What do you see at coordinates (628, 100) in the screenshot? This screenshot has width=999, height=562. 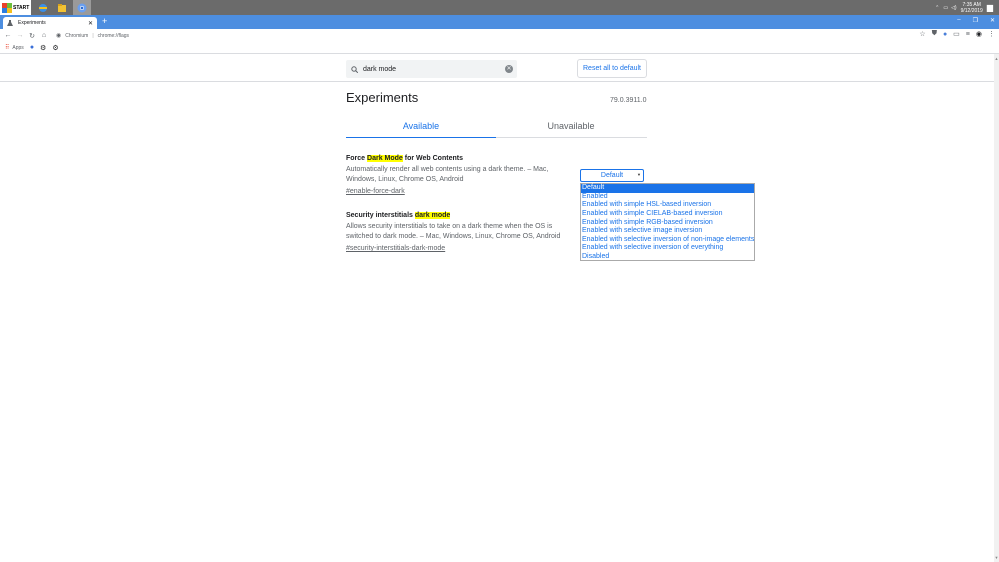 I see `version-label: 79.0.3911.0` at bounding box center [628, 100].